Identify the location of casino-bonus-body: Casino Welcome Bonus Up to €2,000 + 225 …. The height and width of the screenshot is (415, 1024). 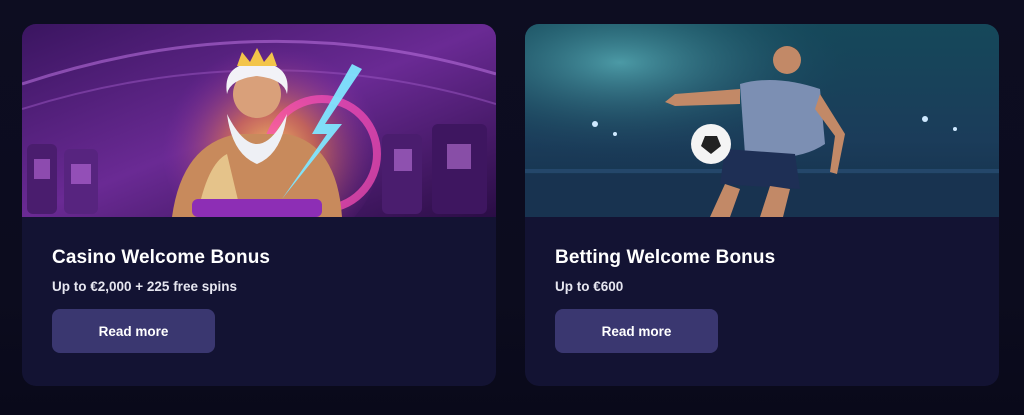
(264, 271).